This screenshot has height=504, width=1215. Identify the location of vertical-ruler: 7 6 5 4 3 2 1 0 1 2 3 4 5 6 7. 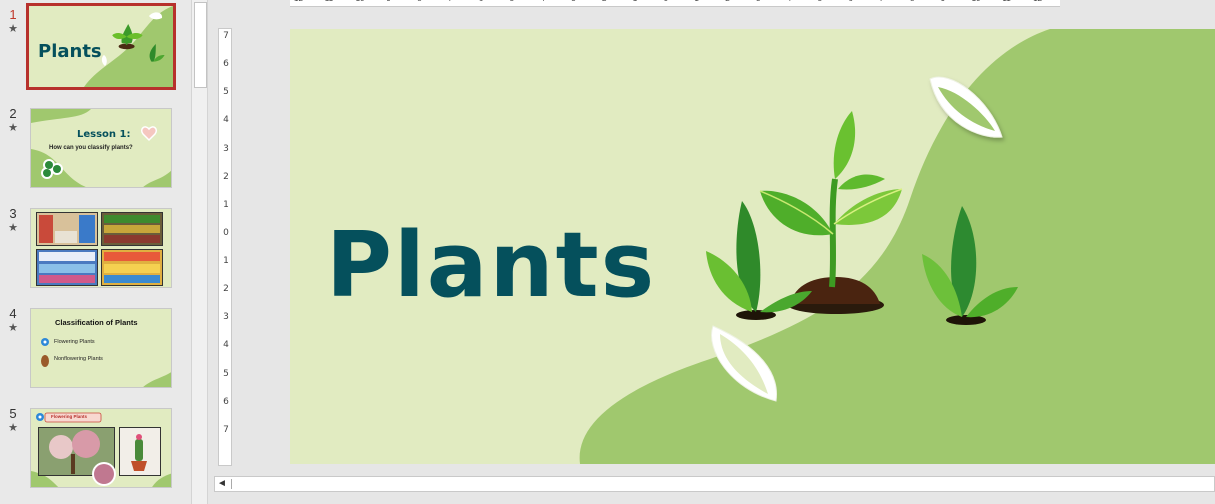
(225, 247).